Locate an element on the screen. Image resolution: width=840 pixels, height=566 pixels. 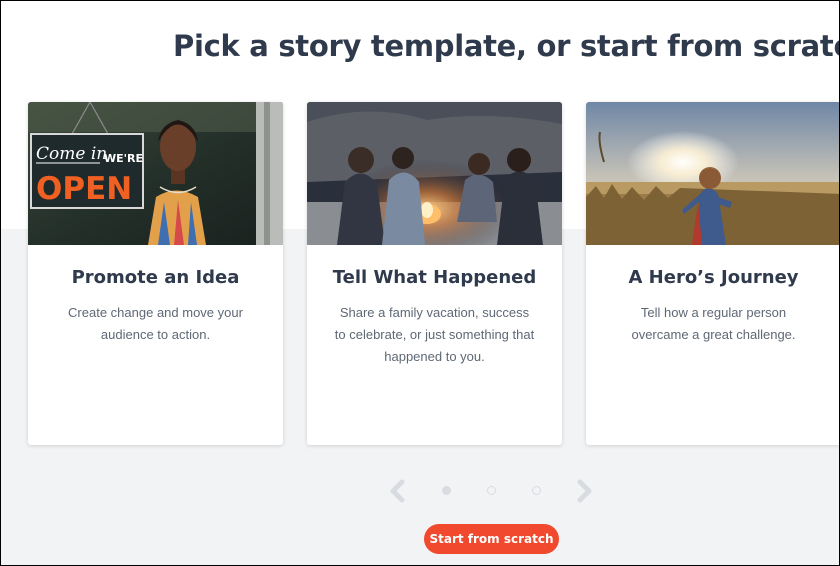
chevron-right-icon is located at coordinates (584, 491).